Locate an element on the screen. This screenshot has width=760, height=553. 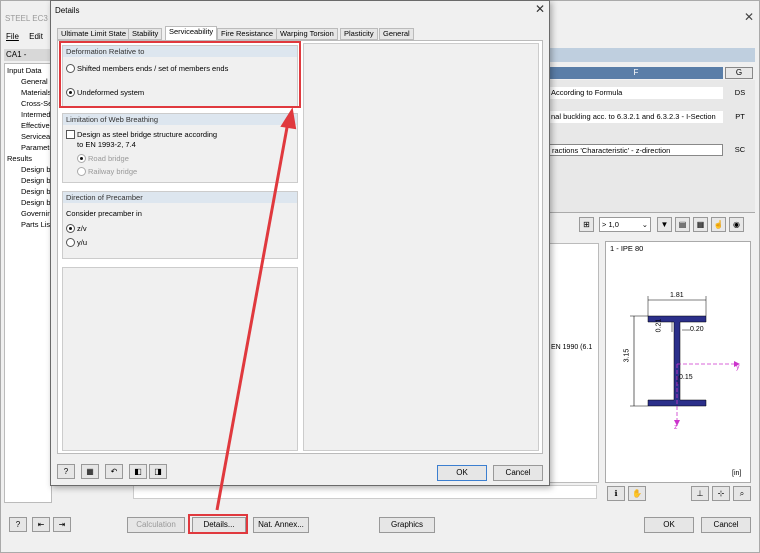
annotation-arrow is located at coordinates (256, 309).